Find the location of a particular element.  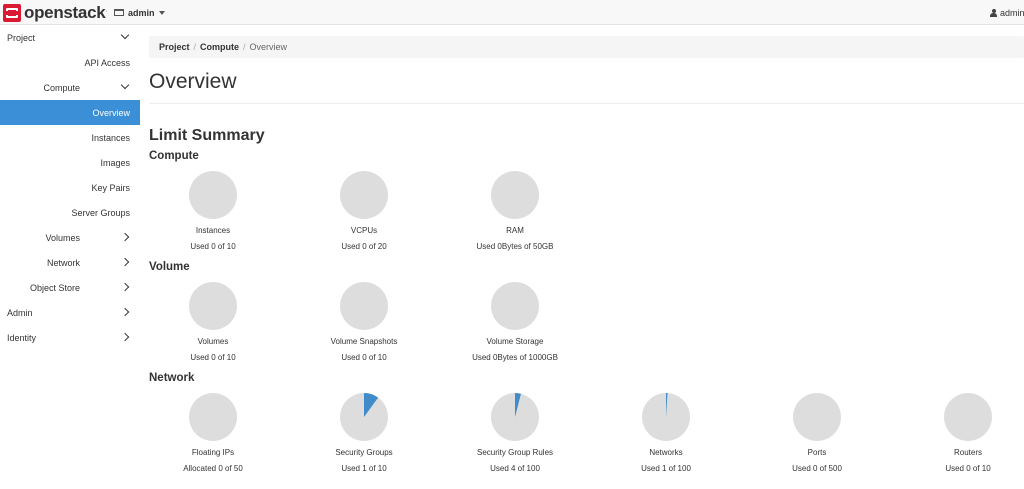

breadcrumb-item-project: Project is located at coordinates (174, 47).